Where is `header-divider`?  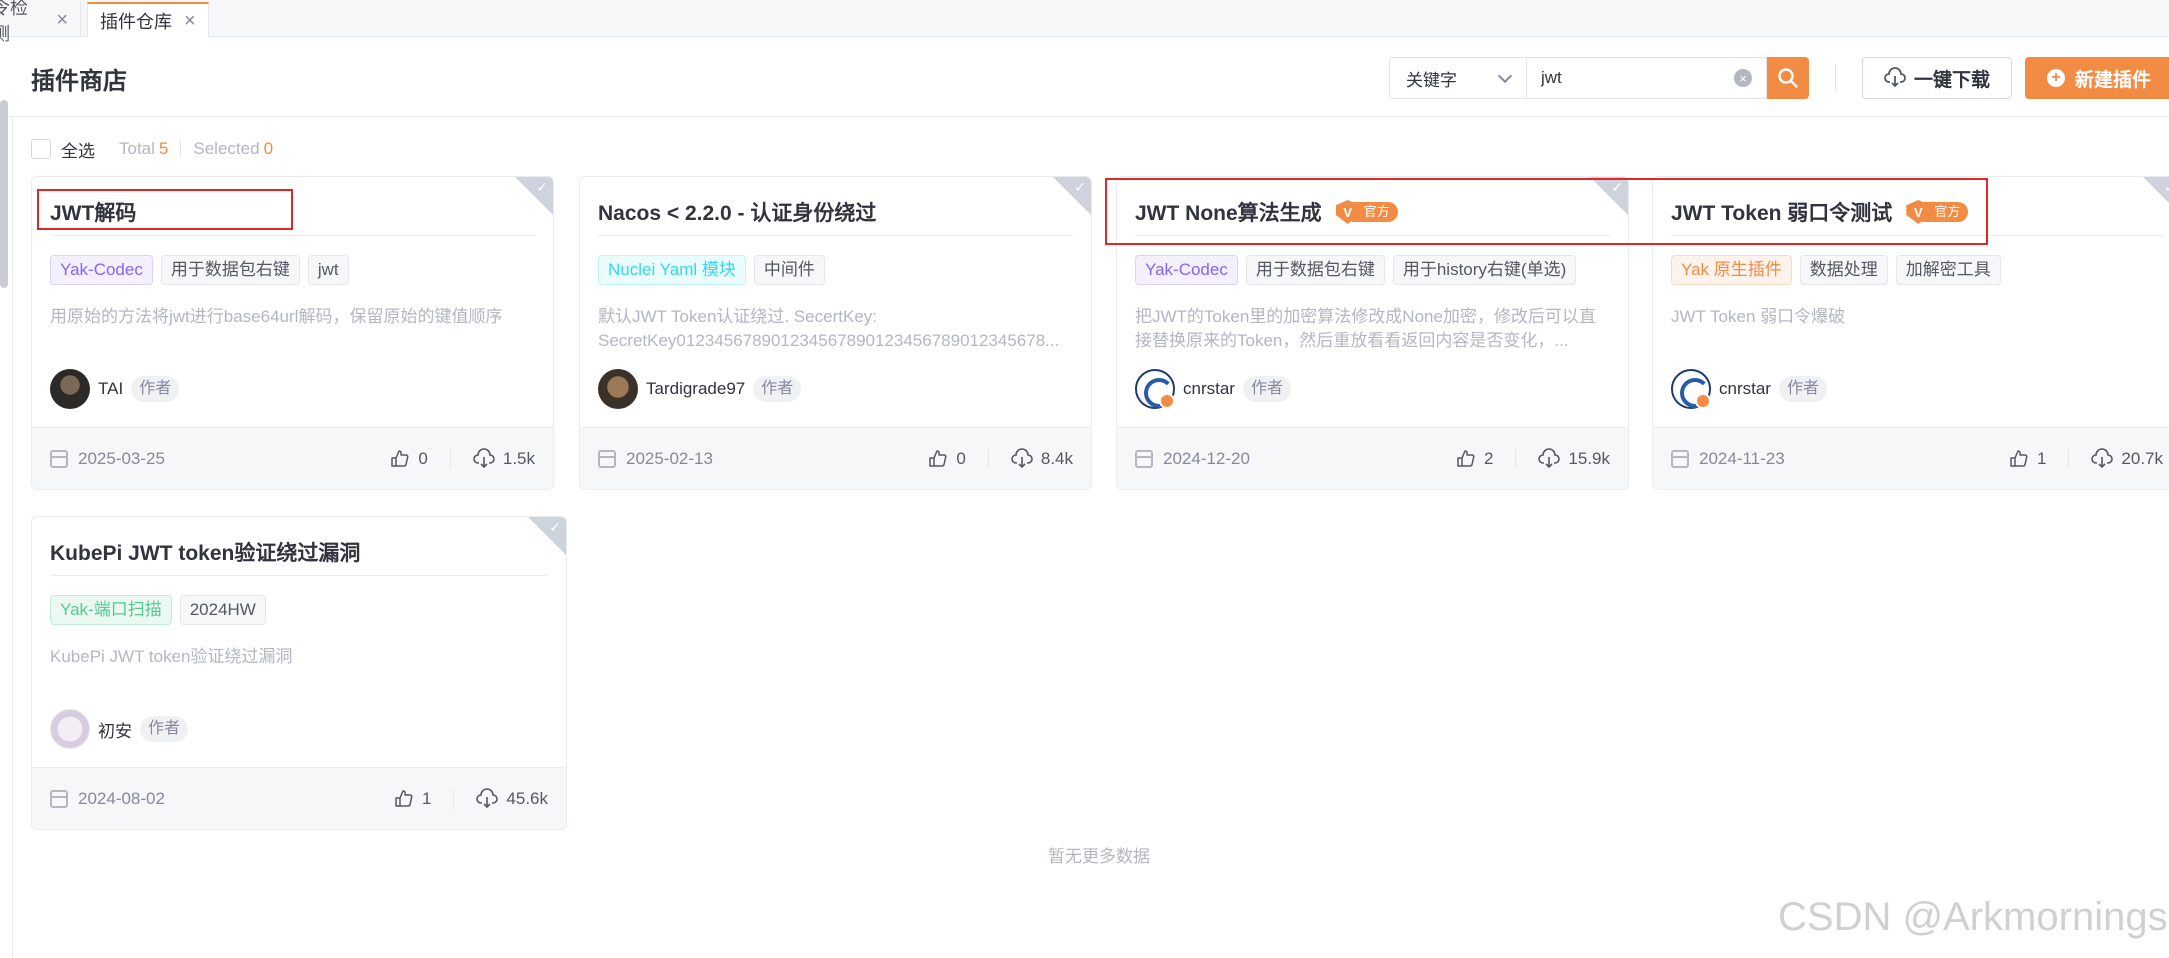 header-divider is located at coordinates (1835, 78).